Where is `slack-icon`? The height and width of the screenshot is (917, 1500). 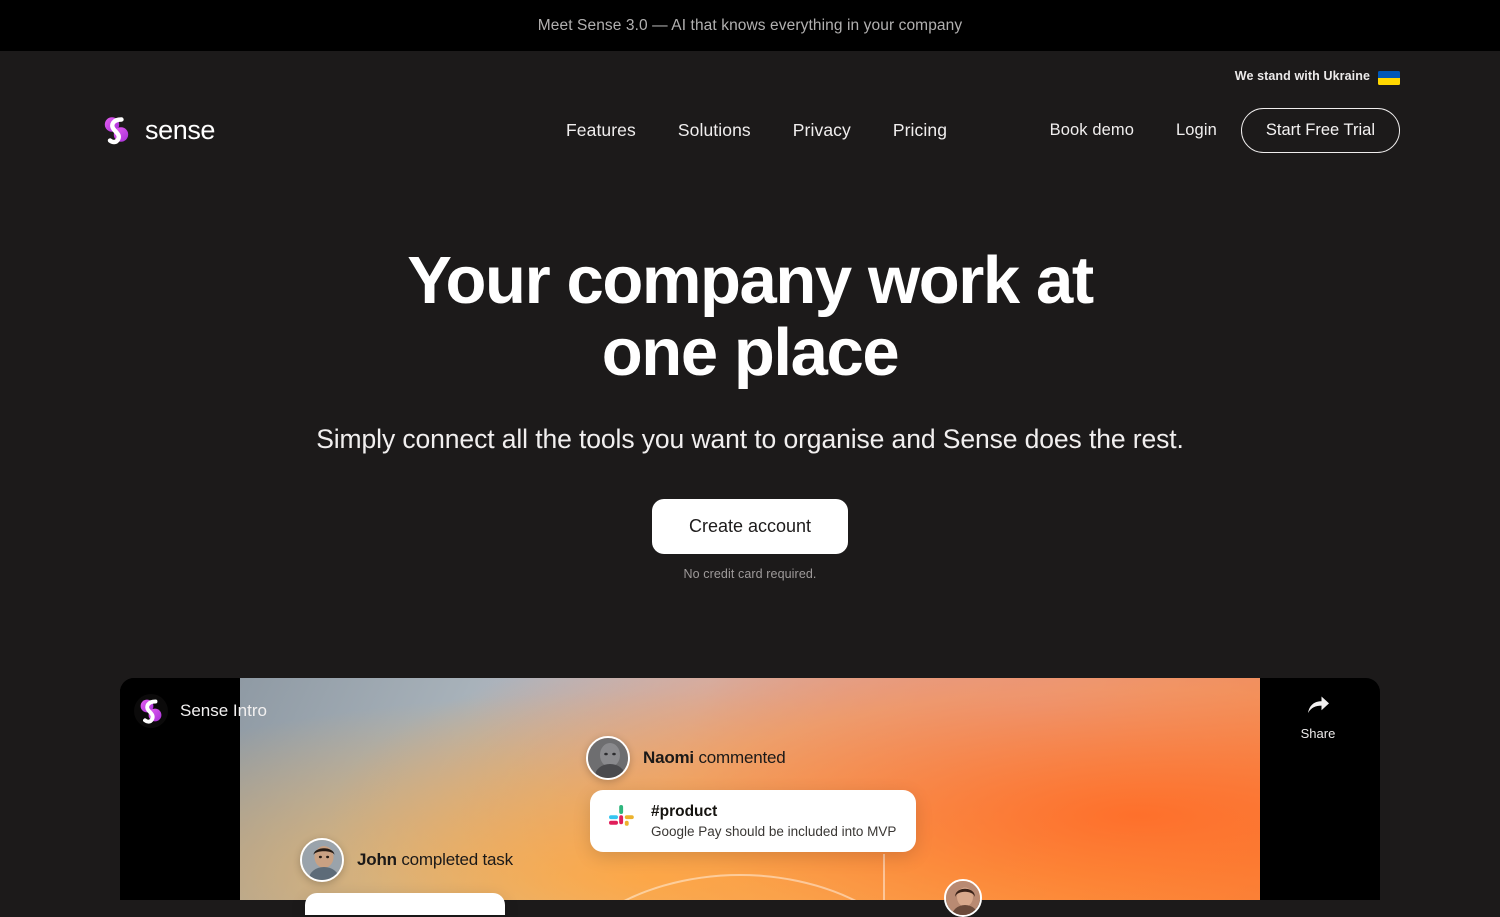 slack-icon is located at coordinates (622, 820).